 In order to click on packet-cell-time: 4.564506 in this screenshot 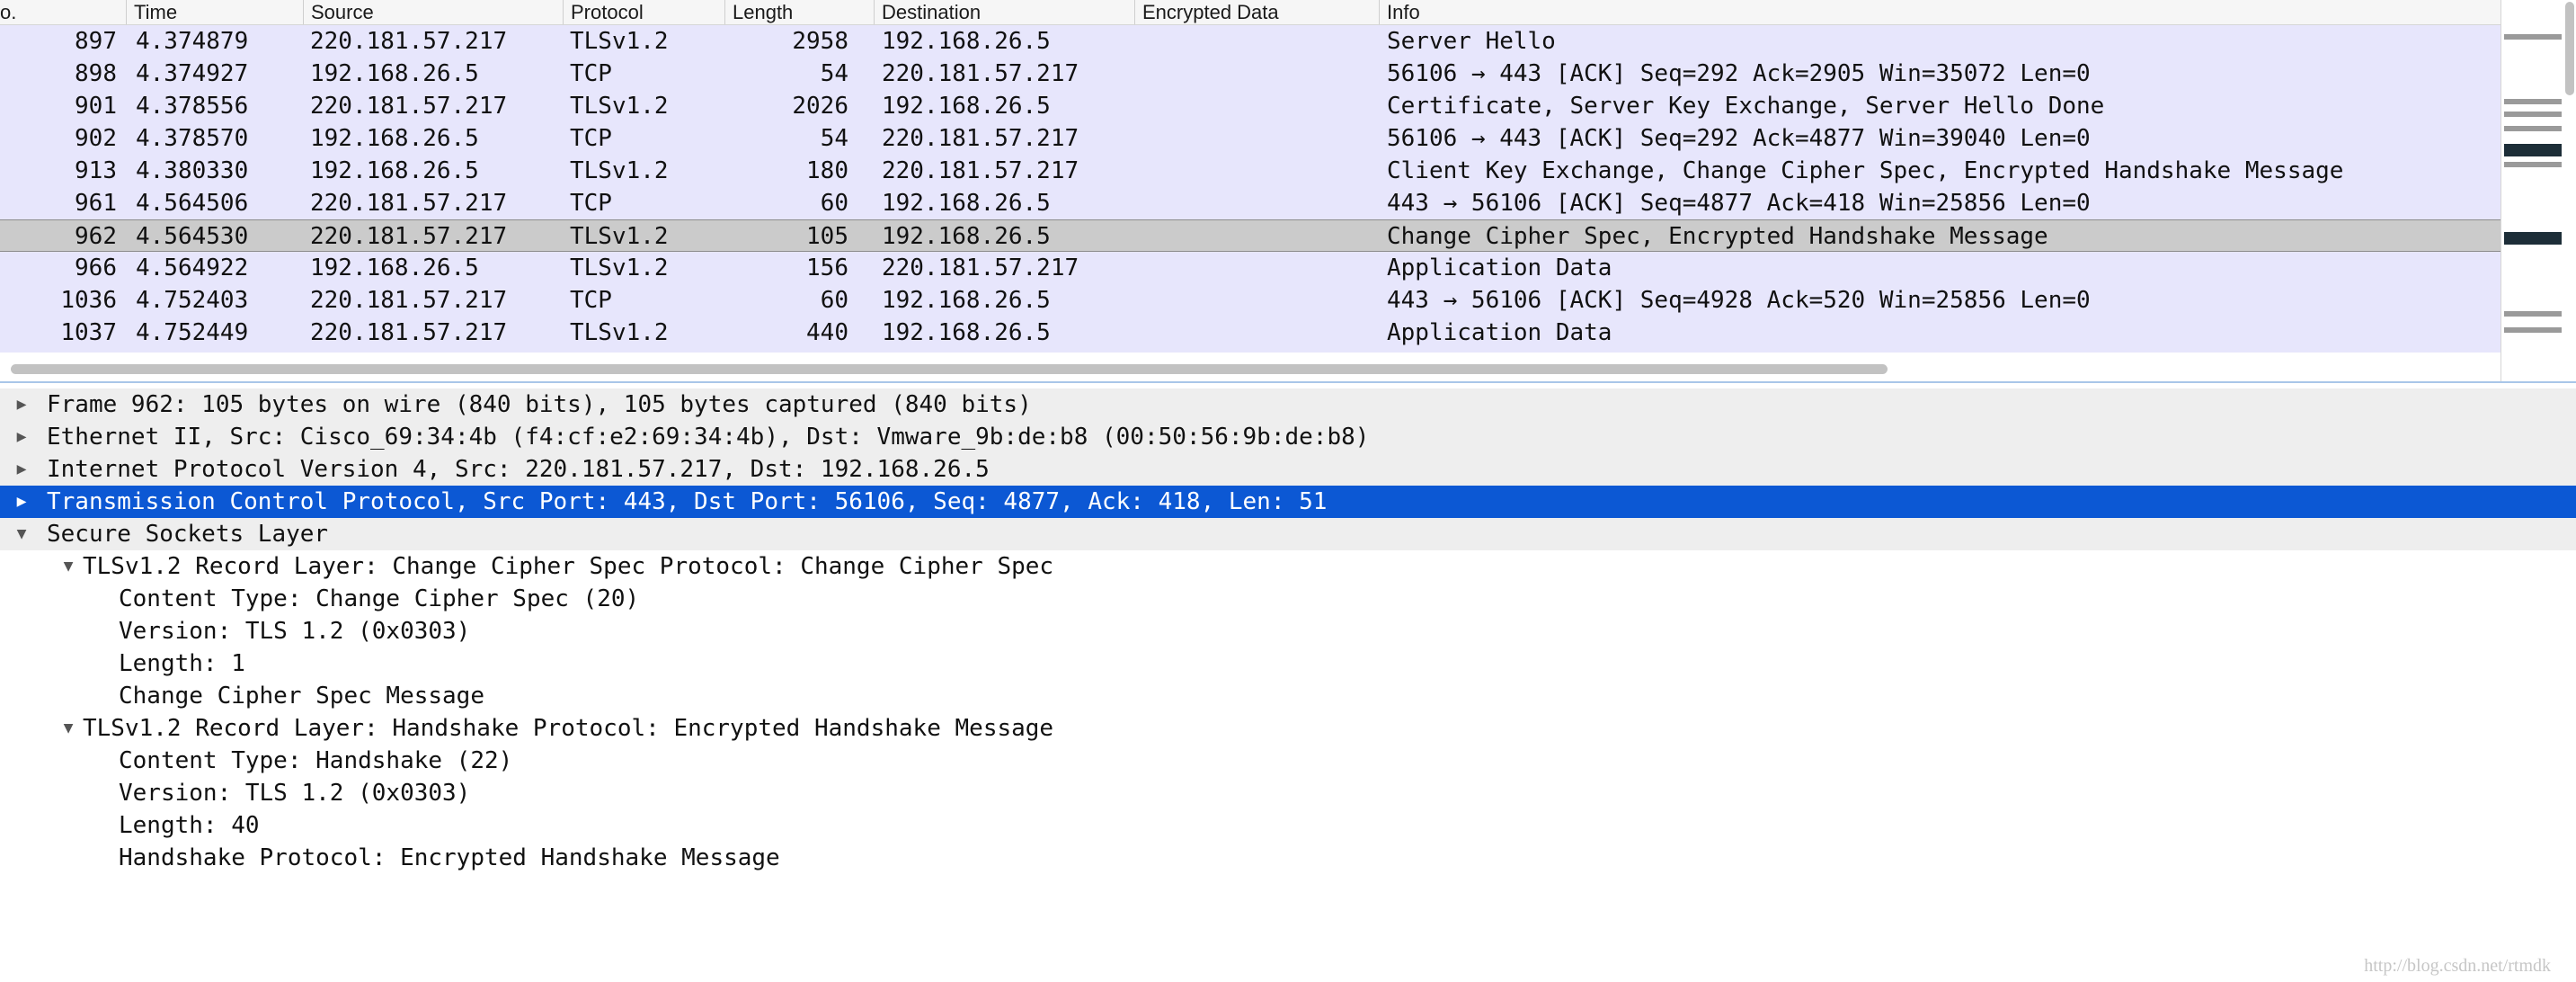, I will do `click(192, 203)`.